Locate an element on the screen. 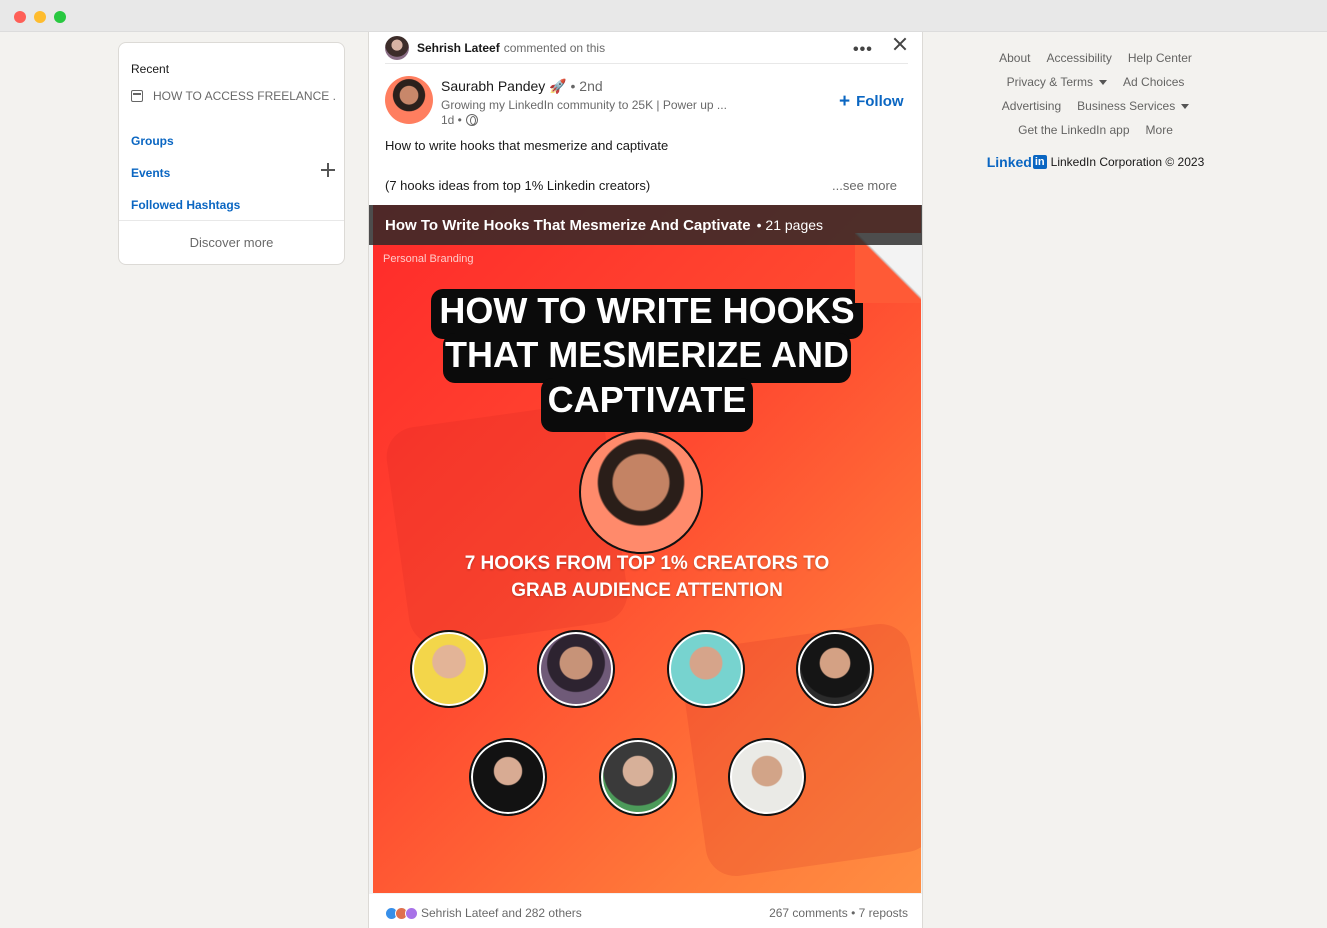 The image size is (1327, 928). footer-brand: Linked in LinkedIn Corporation © 2023 is located at coordinates (1095, 162).